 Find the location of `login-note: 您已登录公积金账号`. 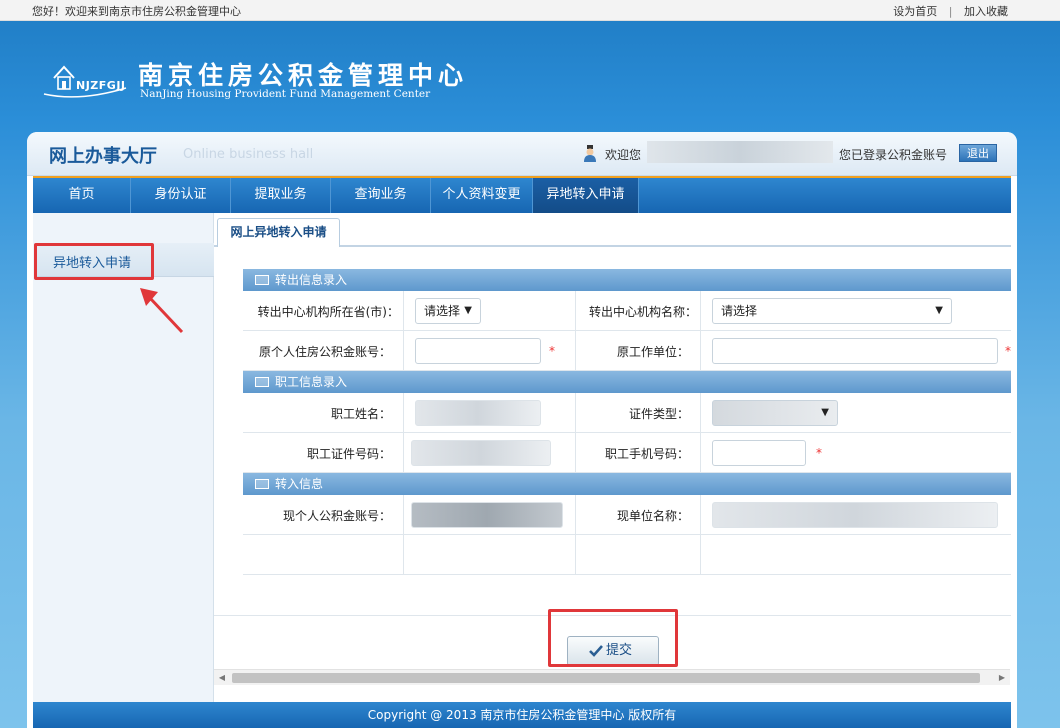

login-note: 您已登录公积金账号 is located at coordinates (893, 155).